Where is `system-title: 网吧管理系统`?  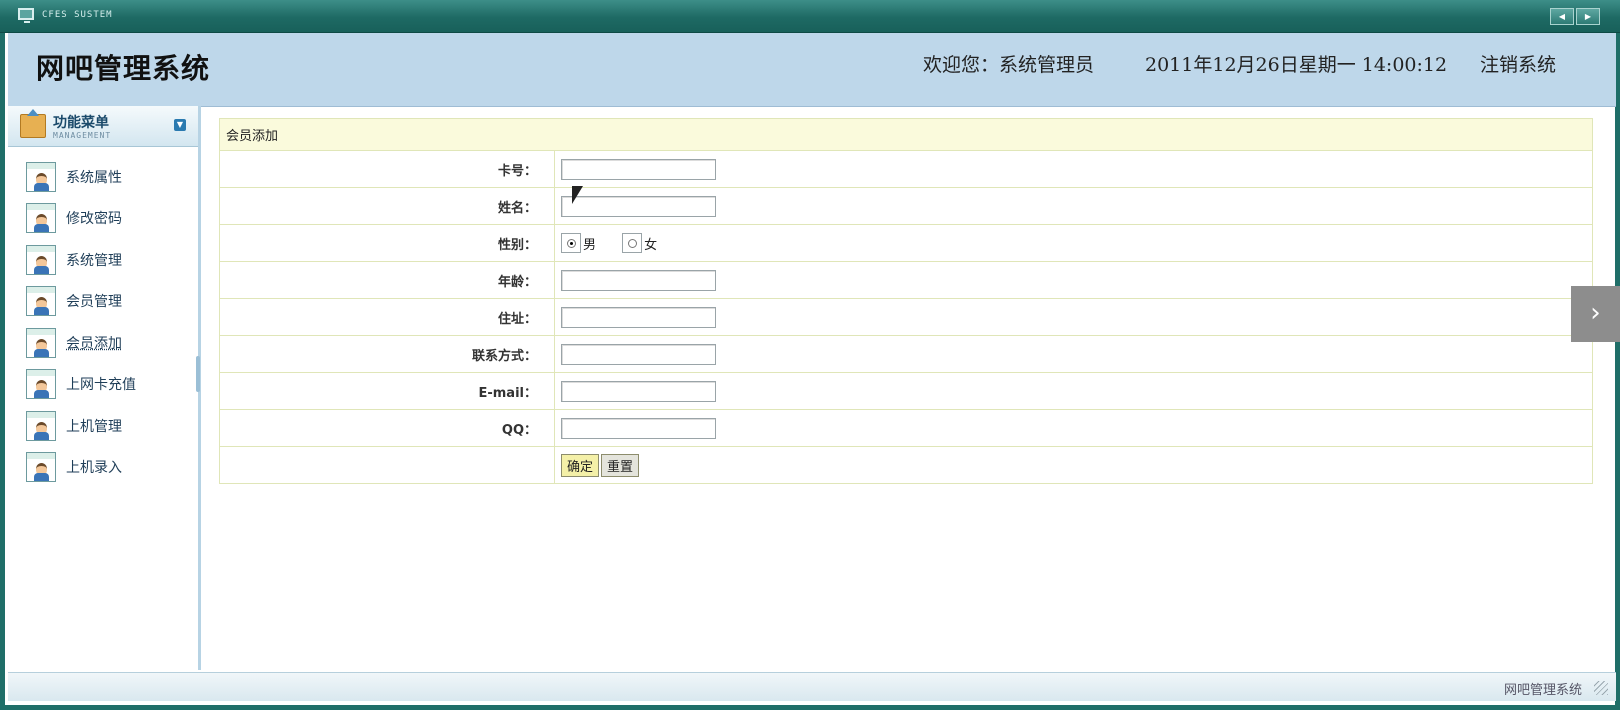 system-title: 网吧管理系统 is located at coordinates (123, 68).